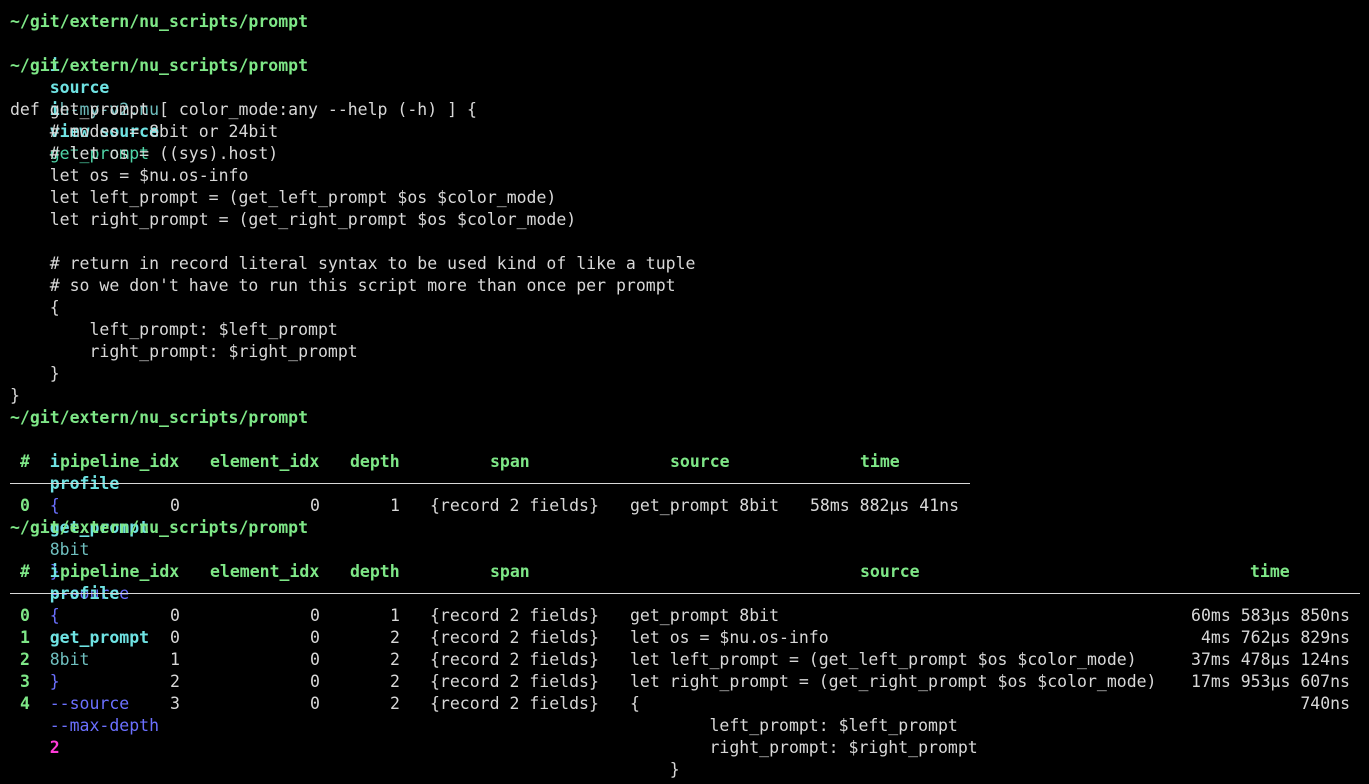  Describe the element at coordinates (59, 681) in the screenshot. I see `cmd-token: }` at that location.